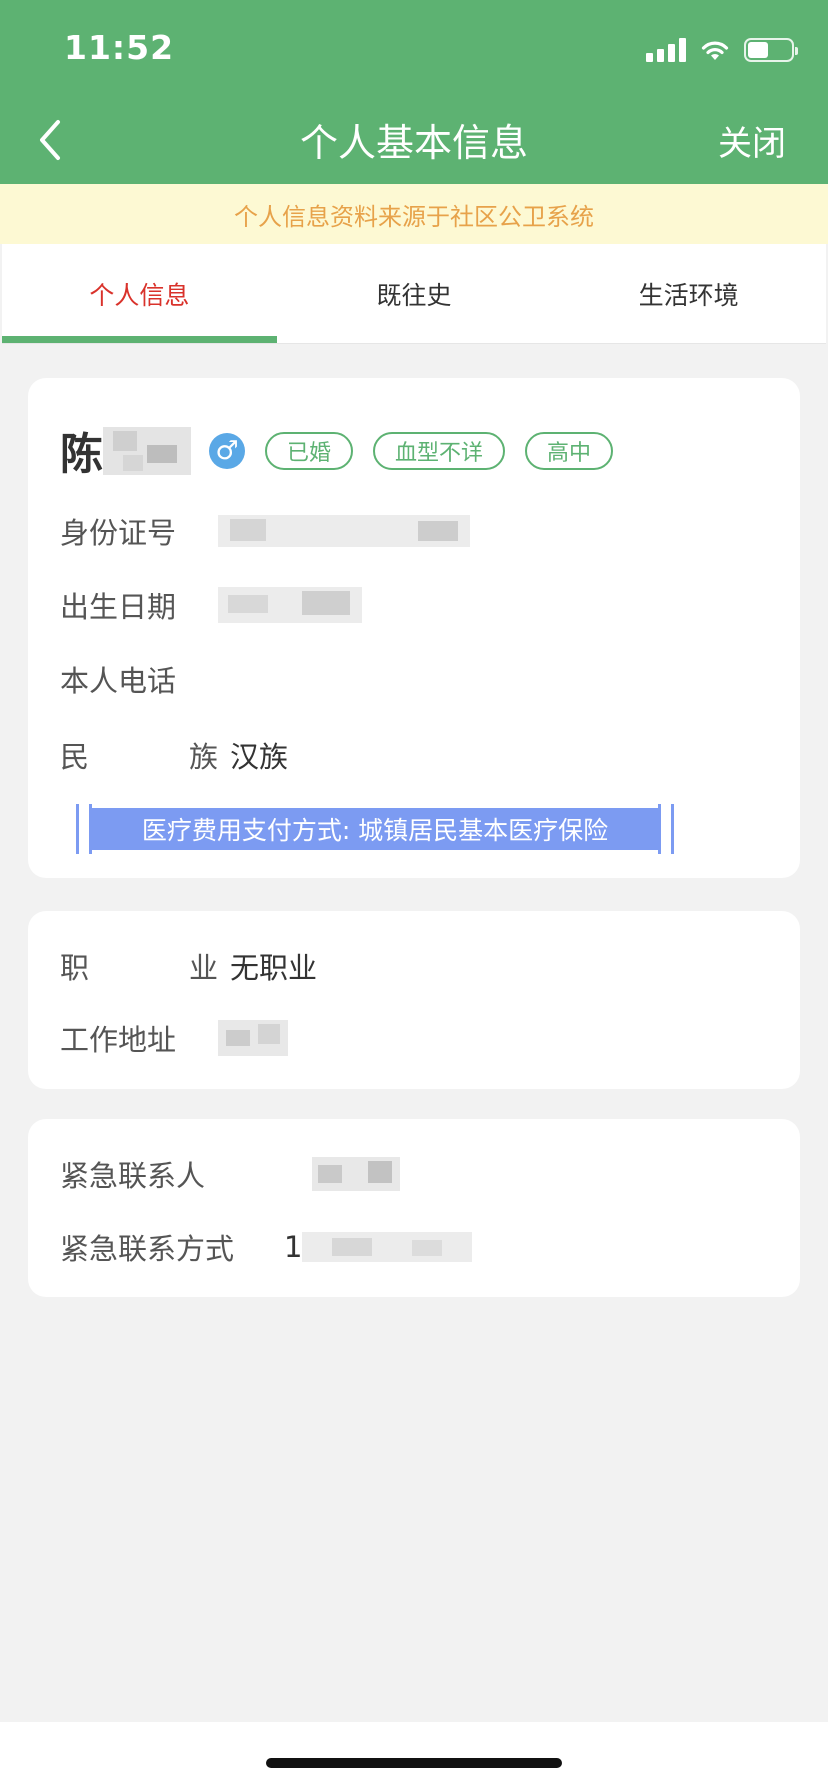 This screenshot has width=828, height=1792. I want to click on occupation-value: 无职业, so click(274, 968).